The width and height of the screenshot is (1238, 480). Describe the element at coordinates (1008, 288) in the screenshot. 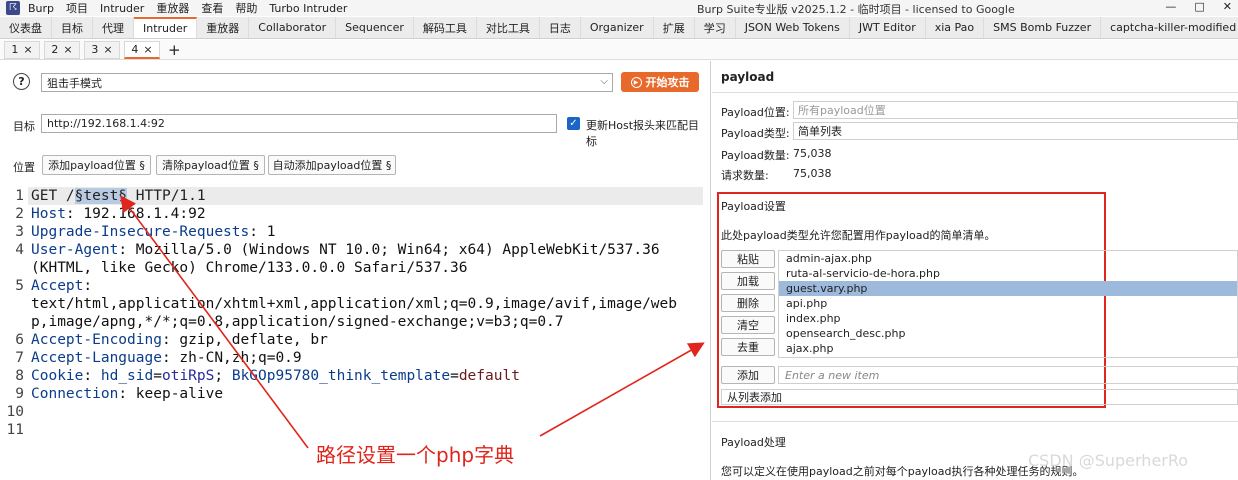

I see `payload-list-item: guest.vary.php` at that location.